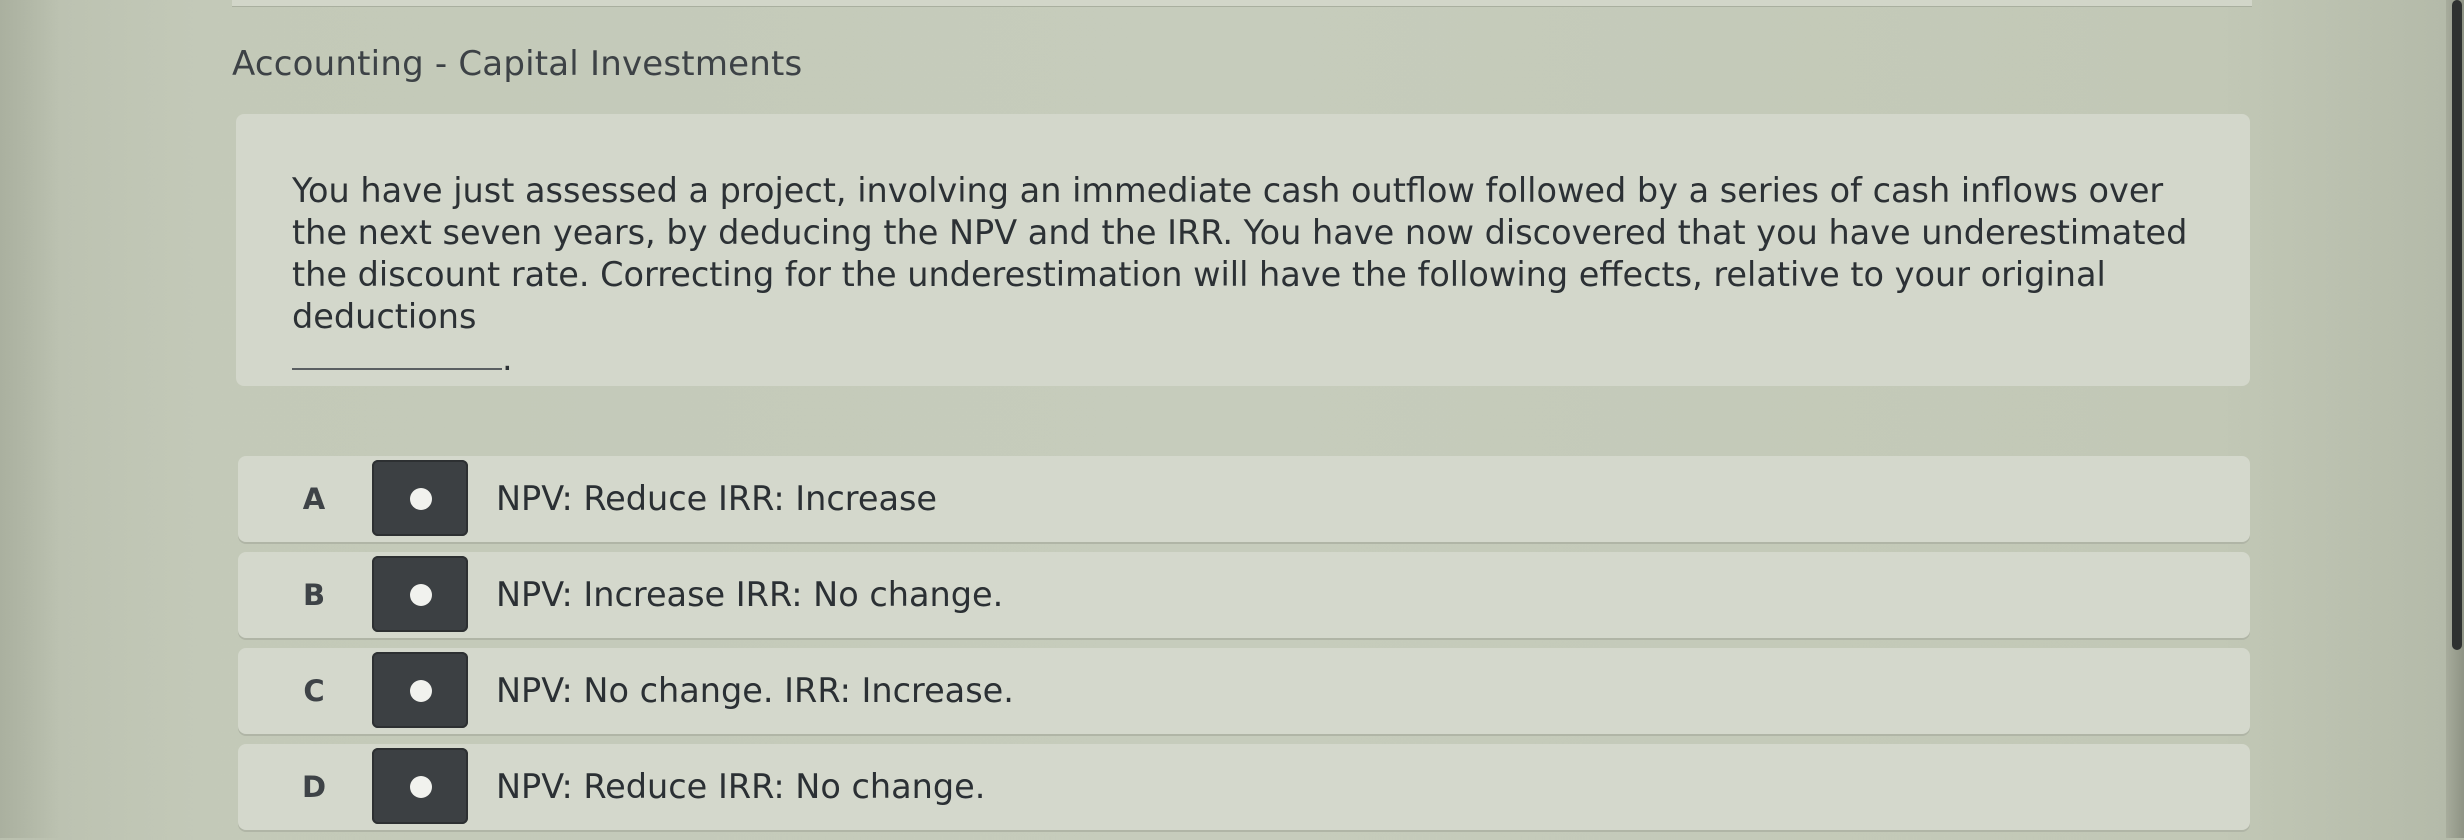 The width and height of the screenshot is (2464, 840). What do you see at coordinates (314, 595) in the screenshot?
I see `option-letter: B` at bounding box center [314, 595].